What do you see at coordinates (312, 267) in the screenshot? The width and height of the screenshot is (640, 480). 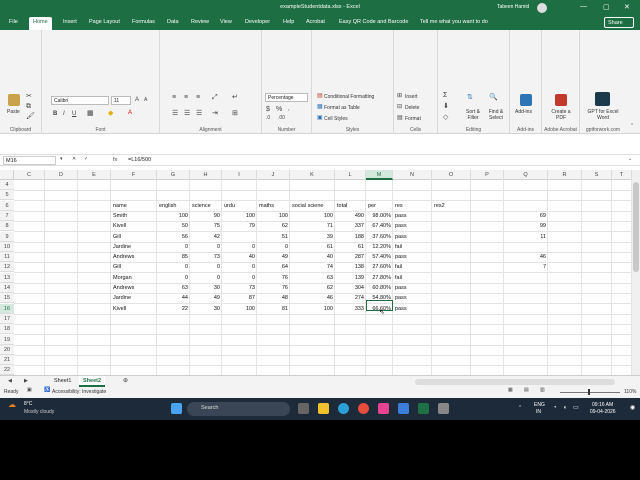 I see `cell-social: 74` at bounding box center [312, 267].